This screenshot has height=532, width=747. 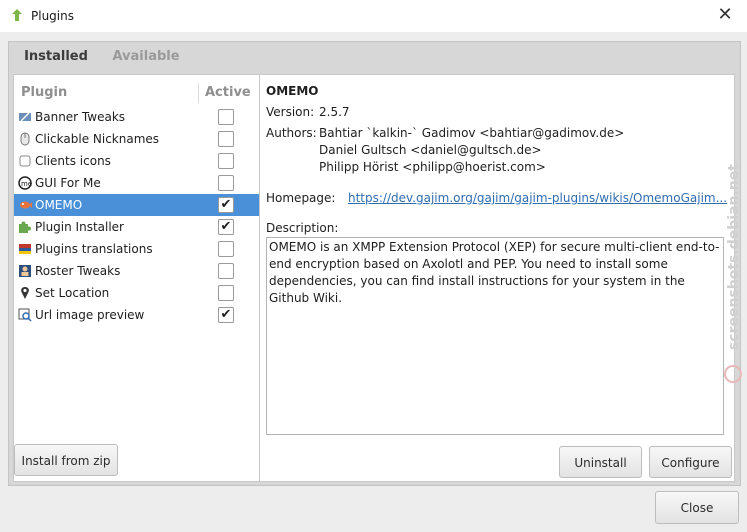 What do you see at coordinates (78, 271) in the screenshot?
I see `plugin-row-label: Roster Tweaks` at bounding box center [78, 271].